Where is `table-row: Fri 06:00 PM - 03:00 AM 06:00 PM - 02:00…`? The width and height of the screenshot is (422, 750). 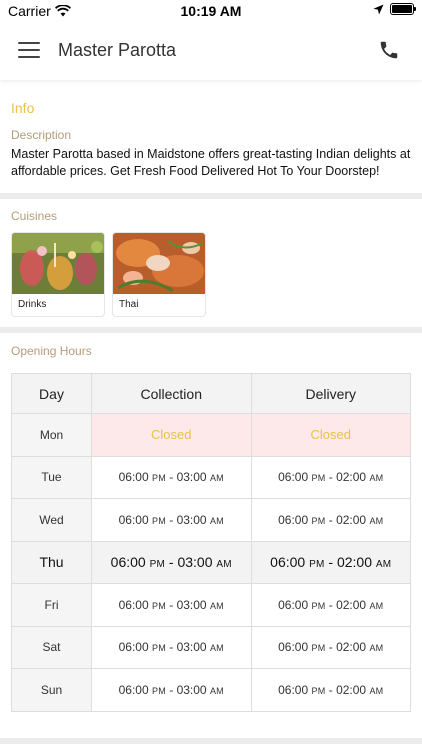 table-row: Fri 06:00 PM - 03:00 AM 06:00 PM - 02:00… is located at coordinates (211, 605).